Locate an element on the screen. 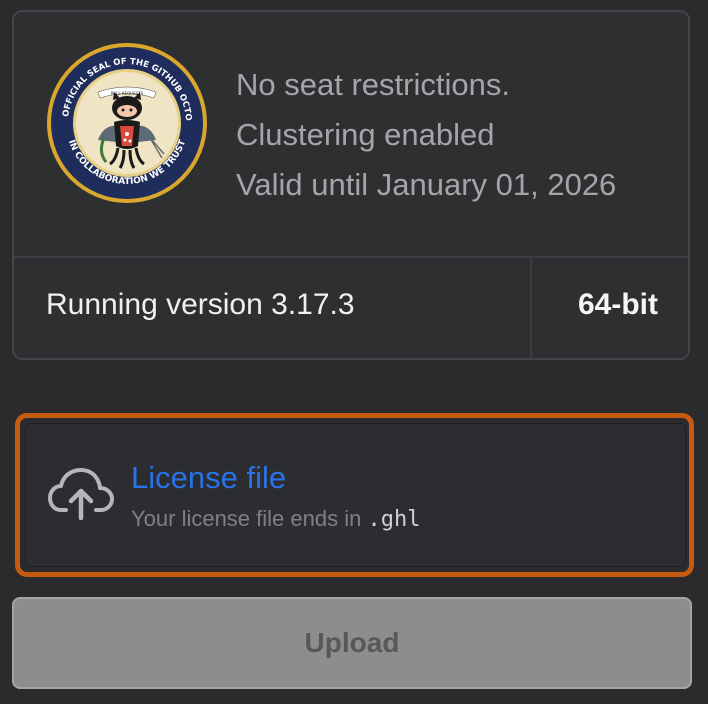  upload-button: Upload is located at coordinates (352, 643).